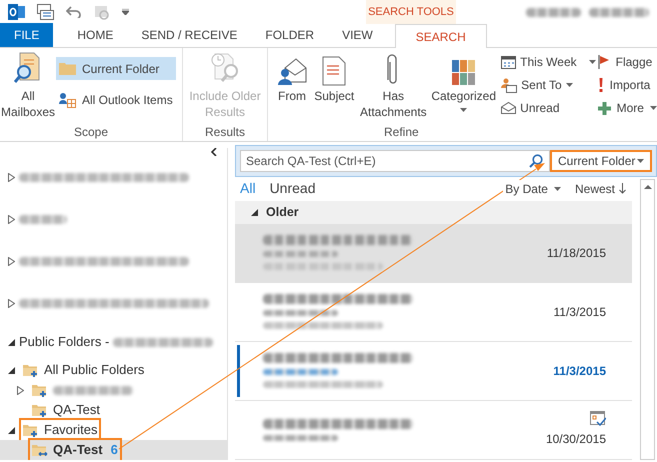 This screenshot has width=657, height=462. Describe the element at coordinates (16, 12) in the screenshot. I see `outlook-logo-icon` at that location.